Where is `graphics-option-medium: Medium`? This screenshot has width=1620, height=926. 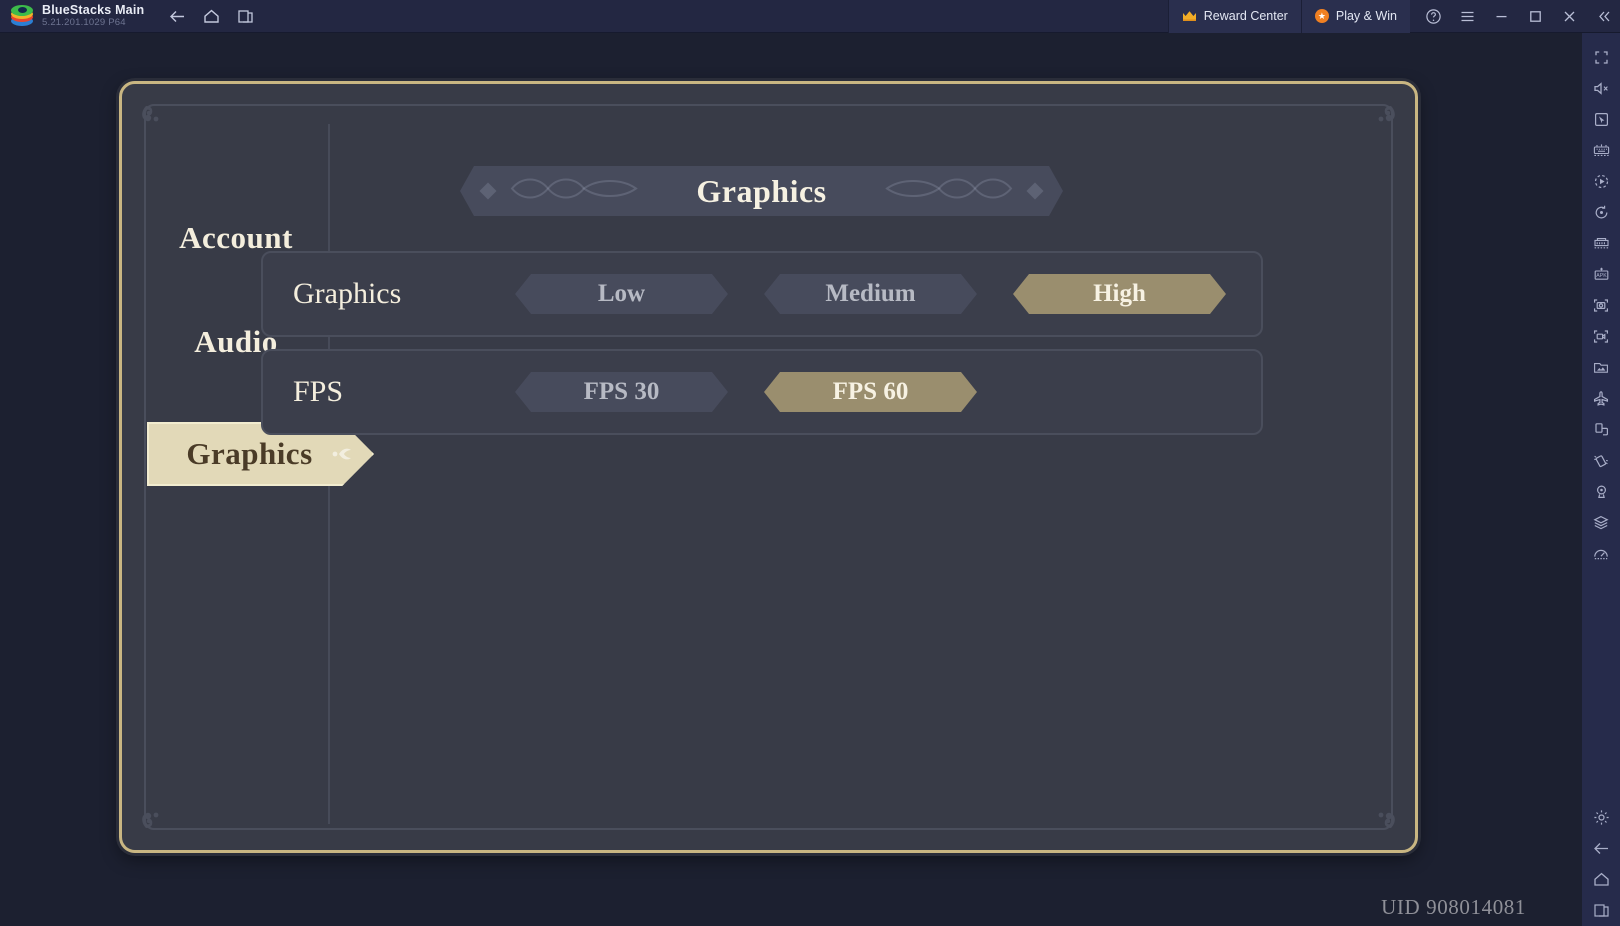
graphics-option-medium: Medium is located at coordinates (870, 294).